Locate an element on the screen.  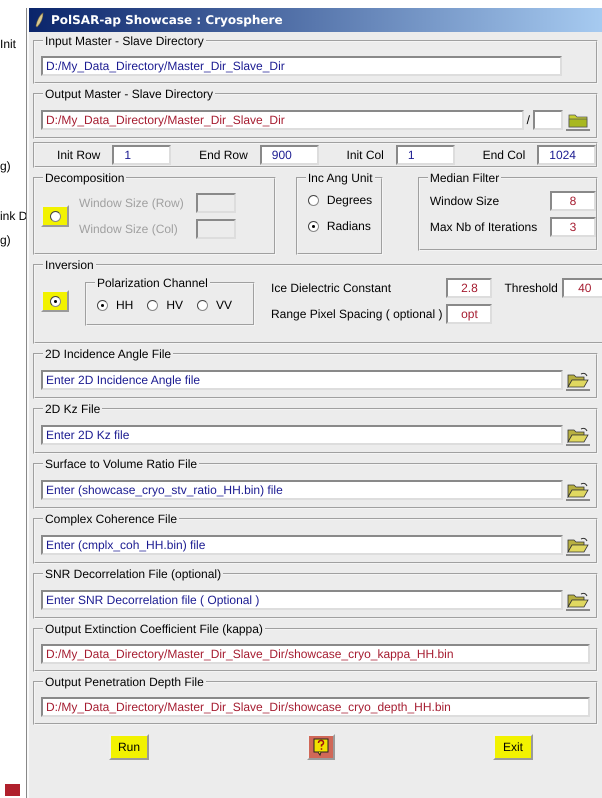
field-label: Range Pixel Spacing ( optional ) is located at coordinates (356, 314).